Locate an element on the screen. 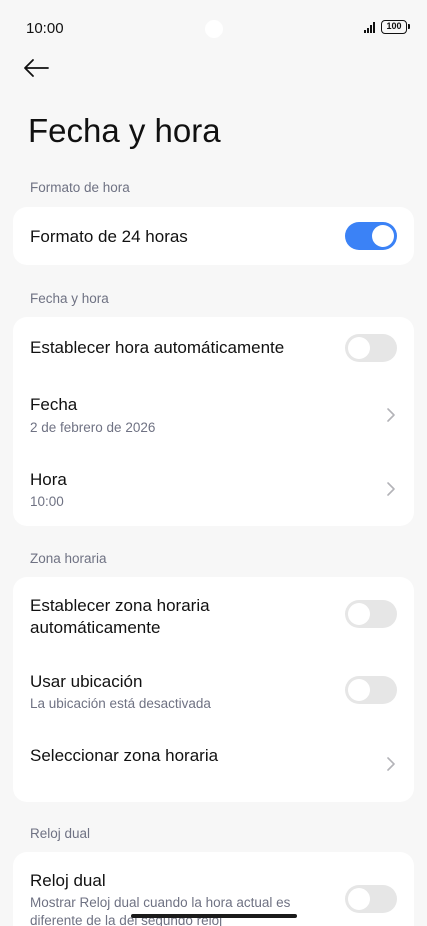 Image resolution: width=427 pixels, height=926 pixels. row-auto-time: Establecer hora automáticamente is located at coordinates (213, 348).